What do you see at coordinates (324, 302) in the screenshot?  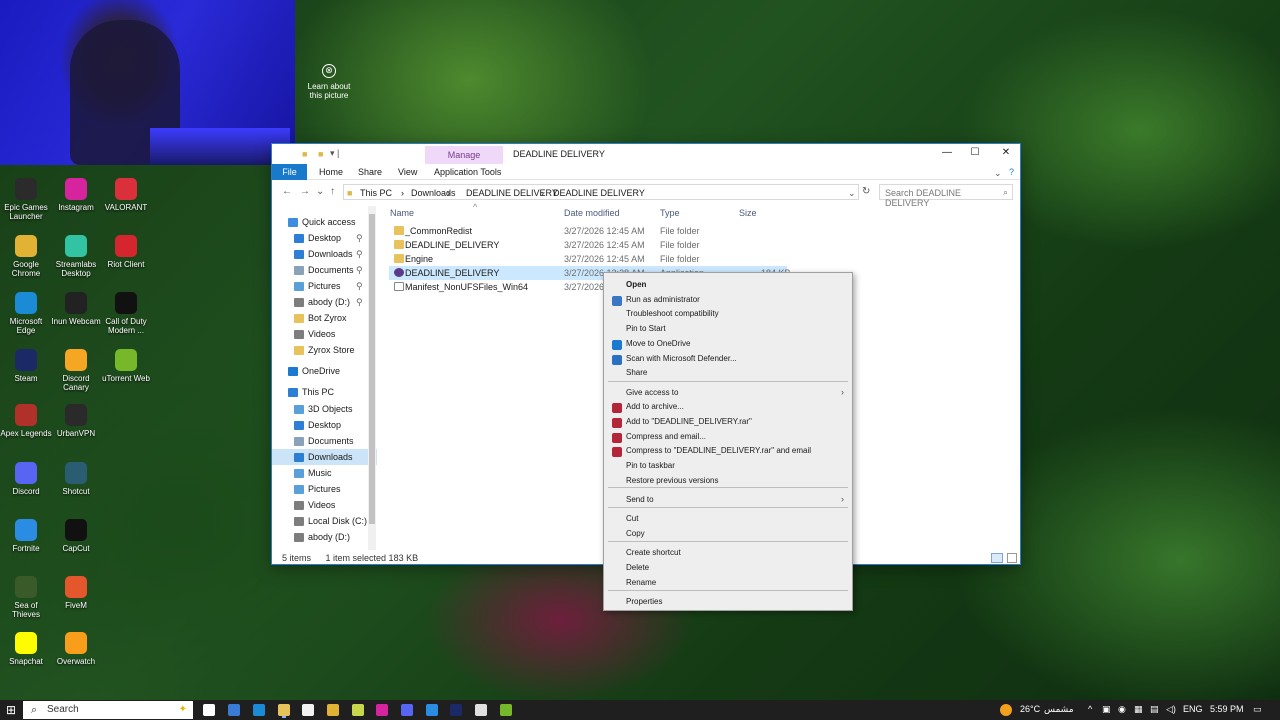 I see `nav-item-abody-d: abody (D:) ⚲` at bounding box center [324, 302].